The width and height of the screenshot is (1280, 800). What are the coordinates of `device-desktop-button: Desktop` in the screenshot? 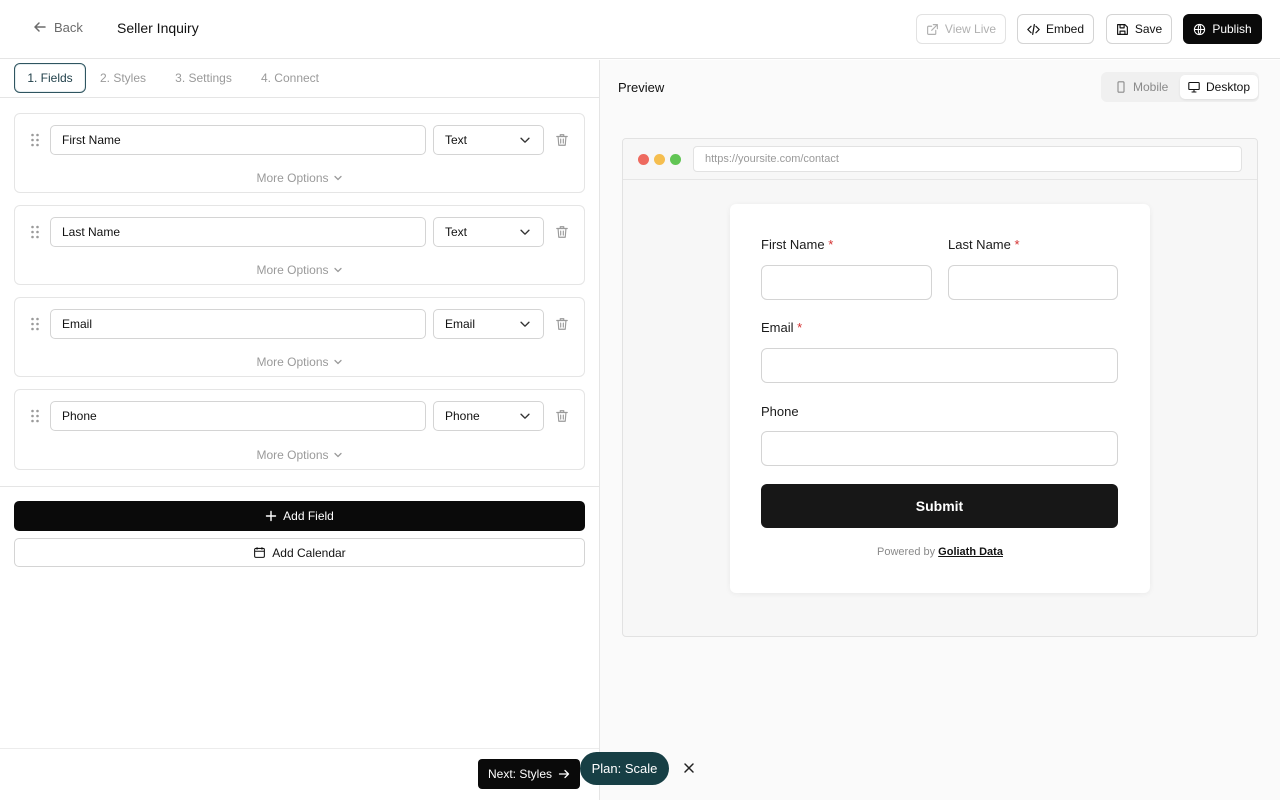 It's located at (1219, 87).